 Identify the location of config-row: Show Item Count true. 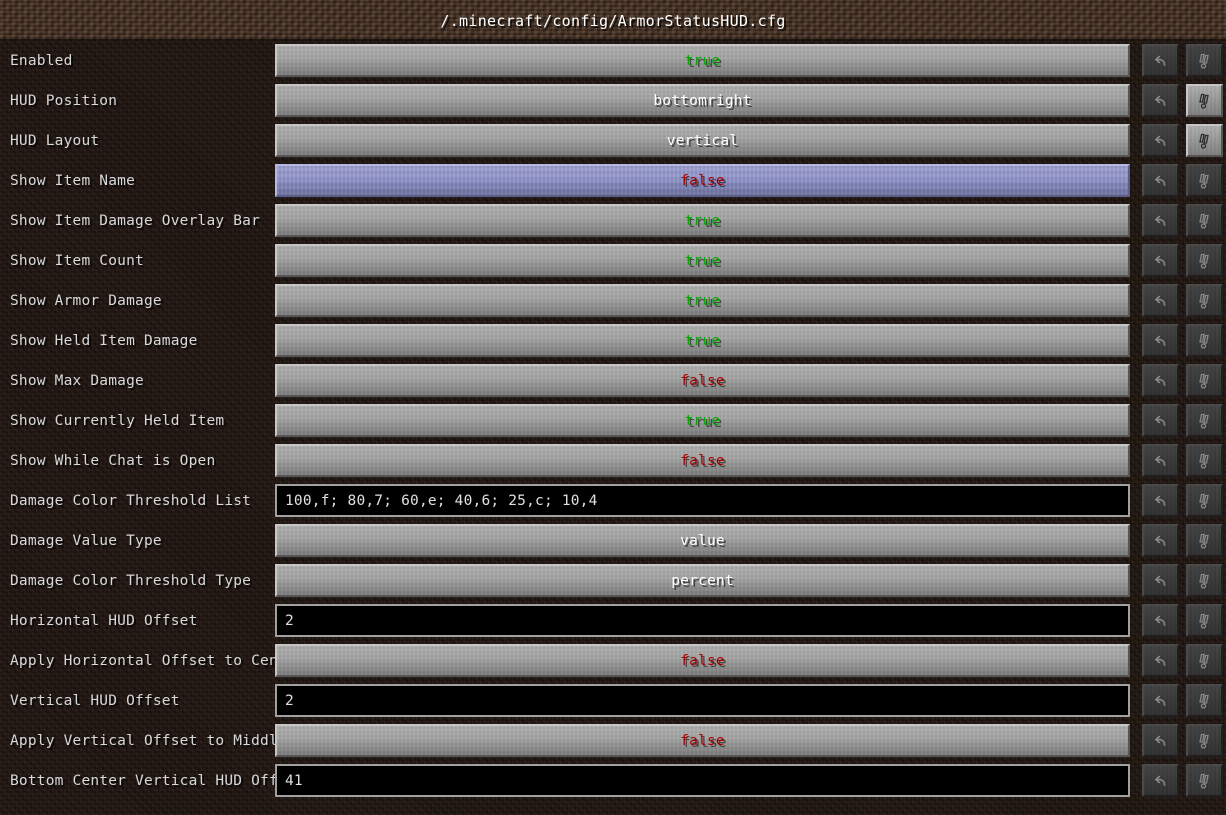
(613, 261).